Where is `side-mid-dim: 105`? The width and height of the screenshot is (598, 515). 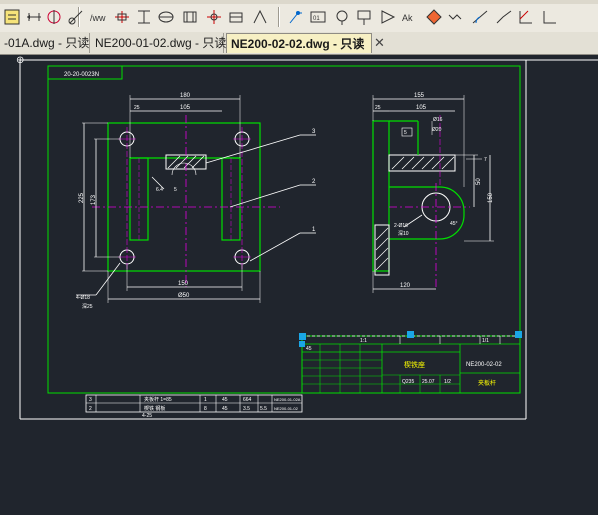
side-mid-dim: 105 is located at coordinates (421, 108).